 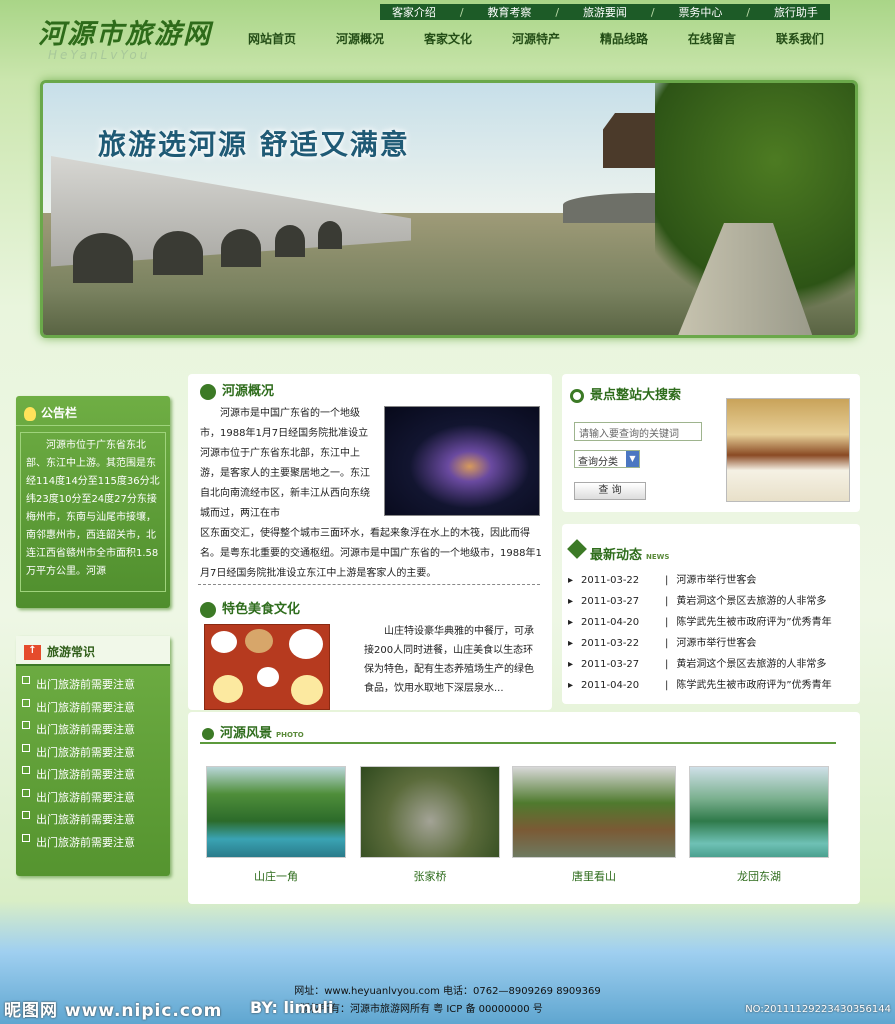 I want to click on site-search-panel: 景点整站大搜索 请输入要查询的关键词 查询分类 ▼ 查 询, so click(x=711, y=443).